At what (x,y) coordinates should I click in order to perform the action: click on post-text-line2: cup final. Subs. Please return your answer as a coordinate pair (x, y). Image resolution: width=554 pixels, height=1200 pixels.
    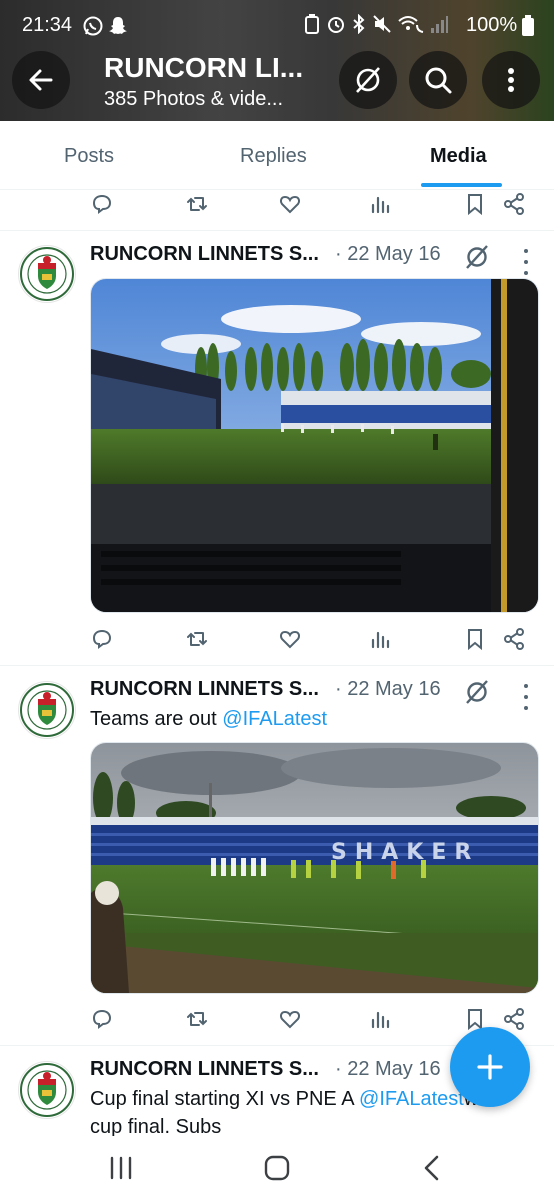
    Looking at the image, I should click on (156, 1126).